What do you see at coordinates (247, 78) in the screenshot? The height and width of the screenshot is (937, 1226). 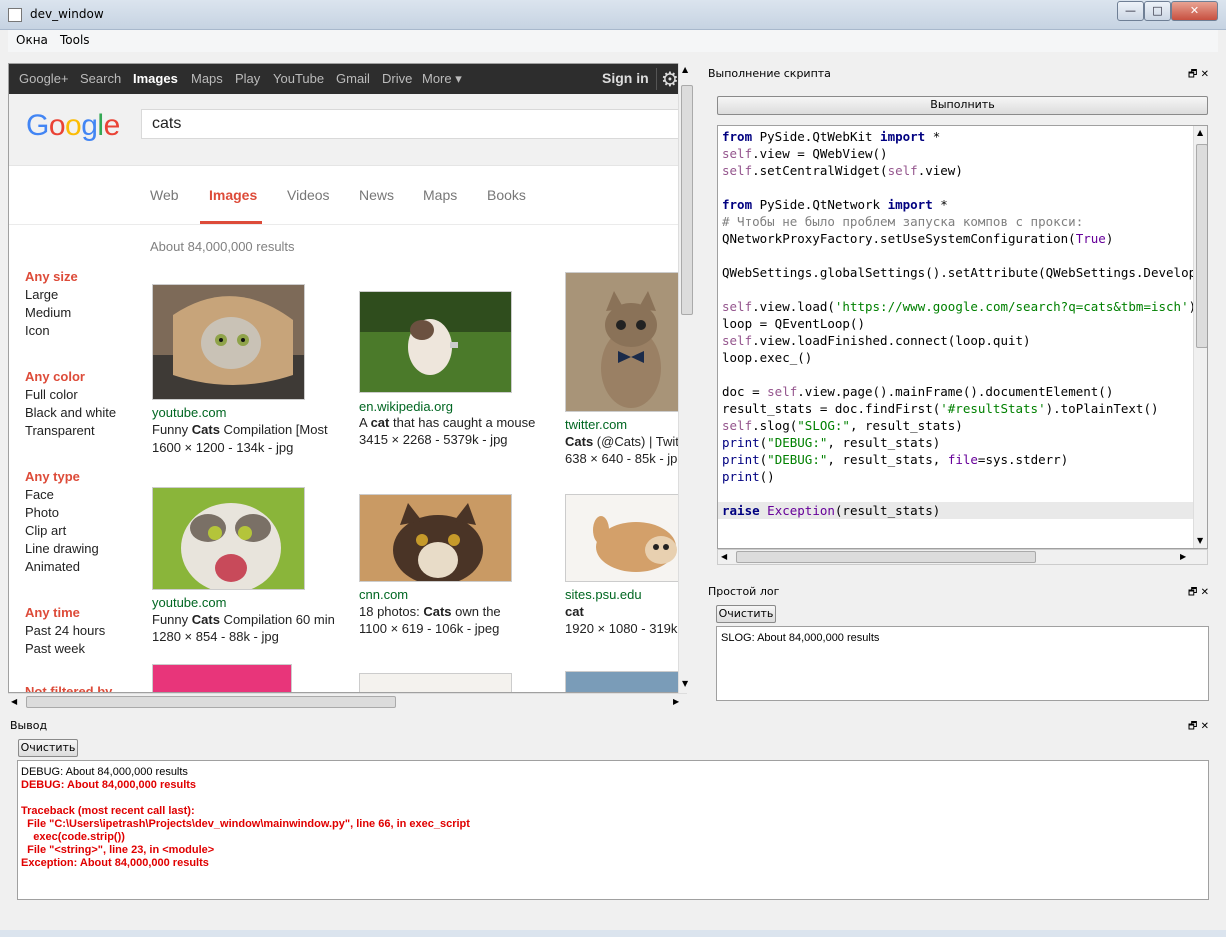 I see `gbar-link-play: Play` at bounding box center [247, 78].